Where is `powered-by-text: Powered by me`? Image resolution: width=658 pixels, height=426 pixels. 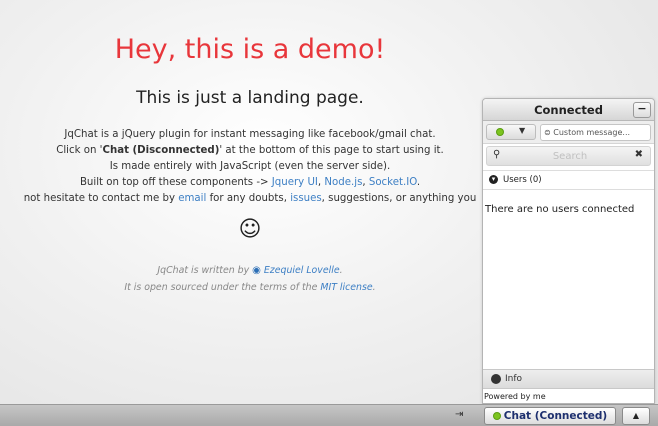
powered-by-text: Powered by me is located at coordinates (515, 396).